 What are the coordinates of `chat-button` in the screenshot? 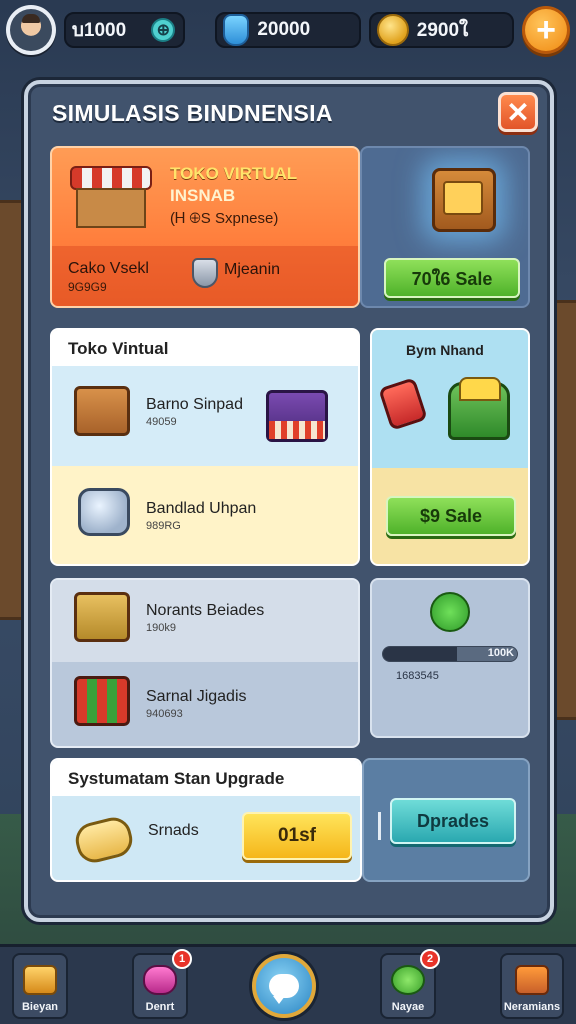 It's located at (284, 985).